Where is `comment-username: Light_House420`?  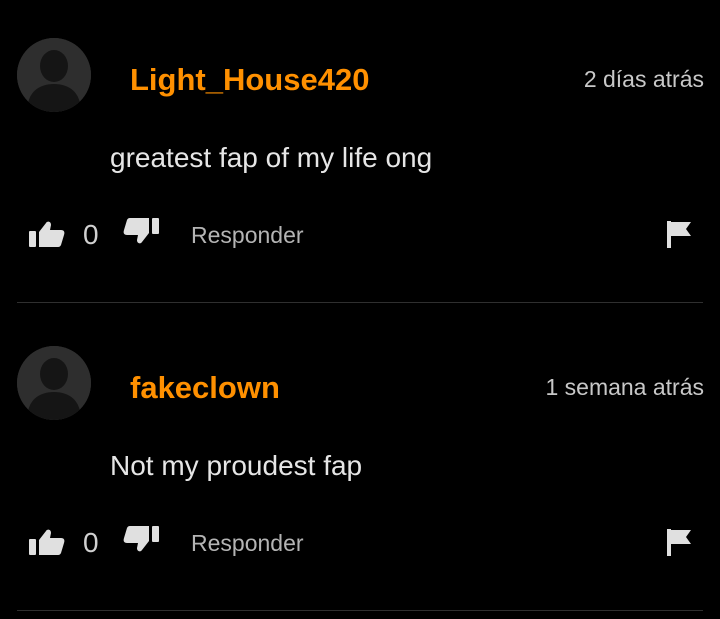
comment-username: Light_House420 is located at coordinates (249, 80).